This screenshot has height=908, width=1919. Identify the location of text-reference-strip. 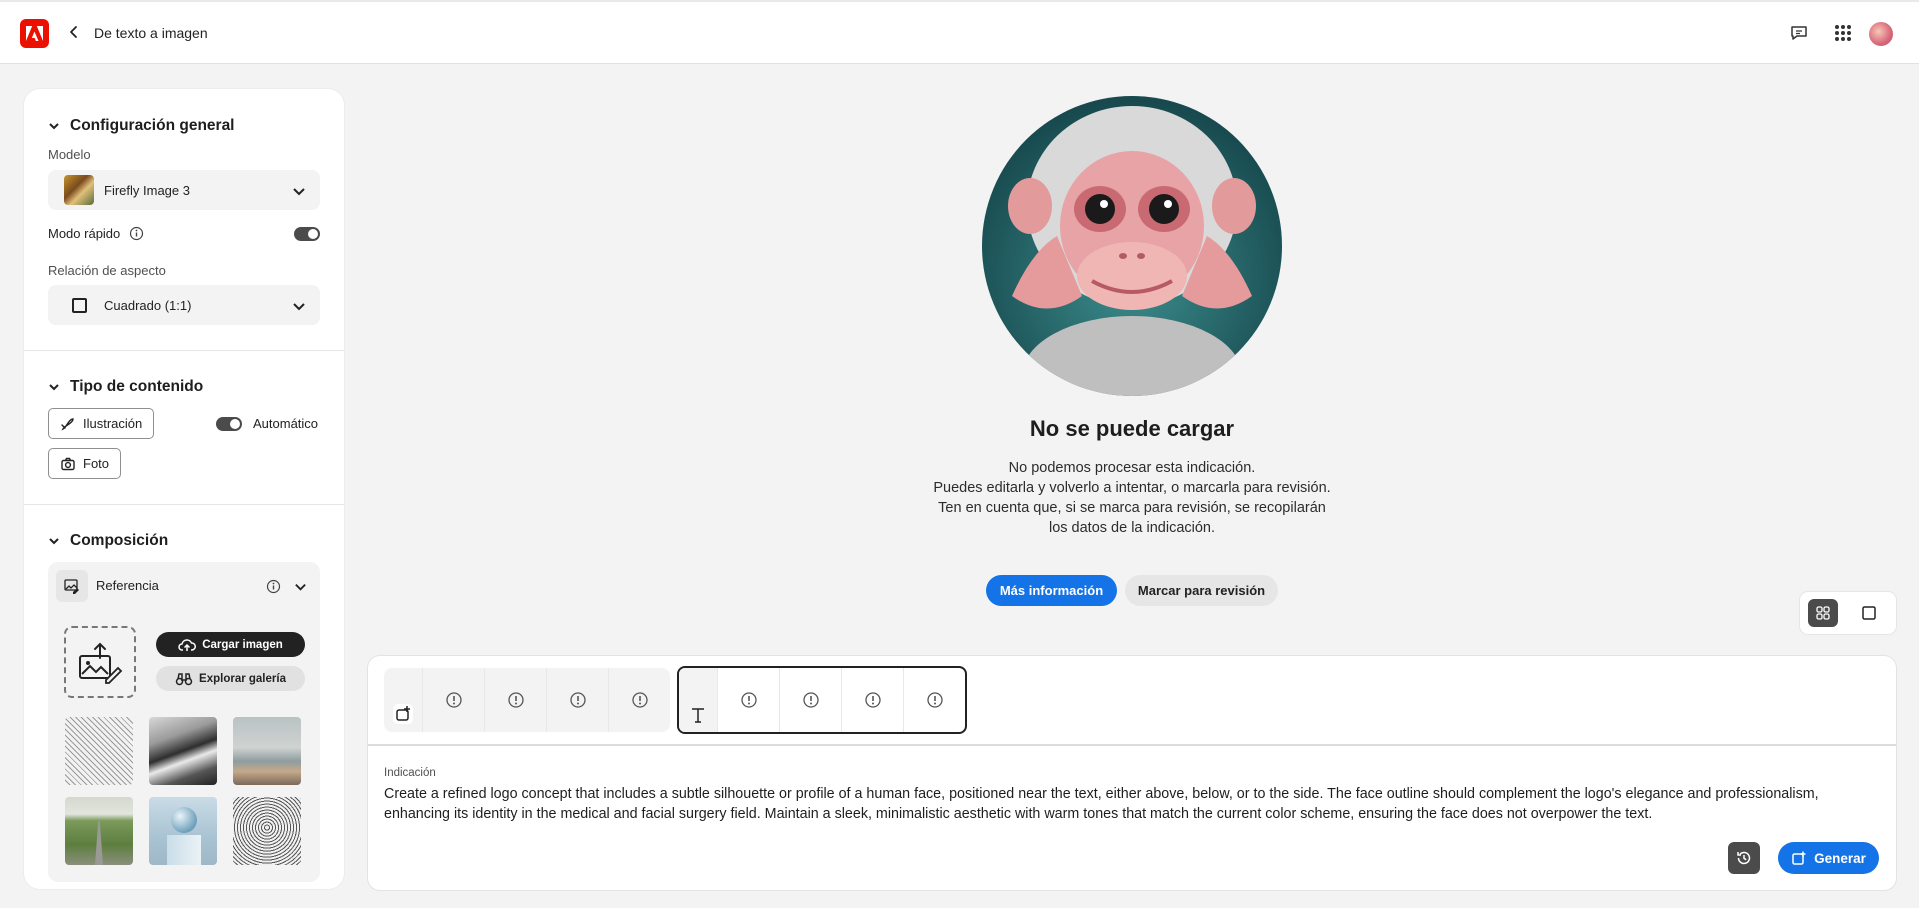
(822, 700).